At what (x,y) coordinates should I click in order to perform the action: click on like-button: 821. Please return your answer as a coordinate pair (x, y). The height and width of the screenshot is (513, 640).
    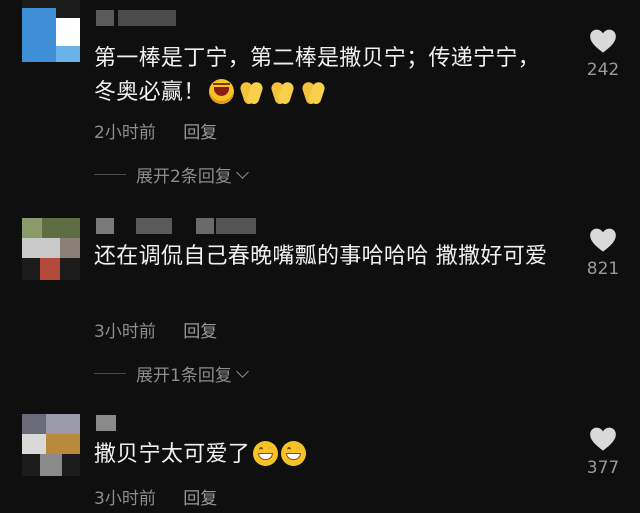
    Looking at the image, I should click on (603, 253).